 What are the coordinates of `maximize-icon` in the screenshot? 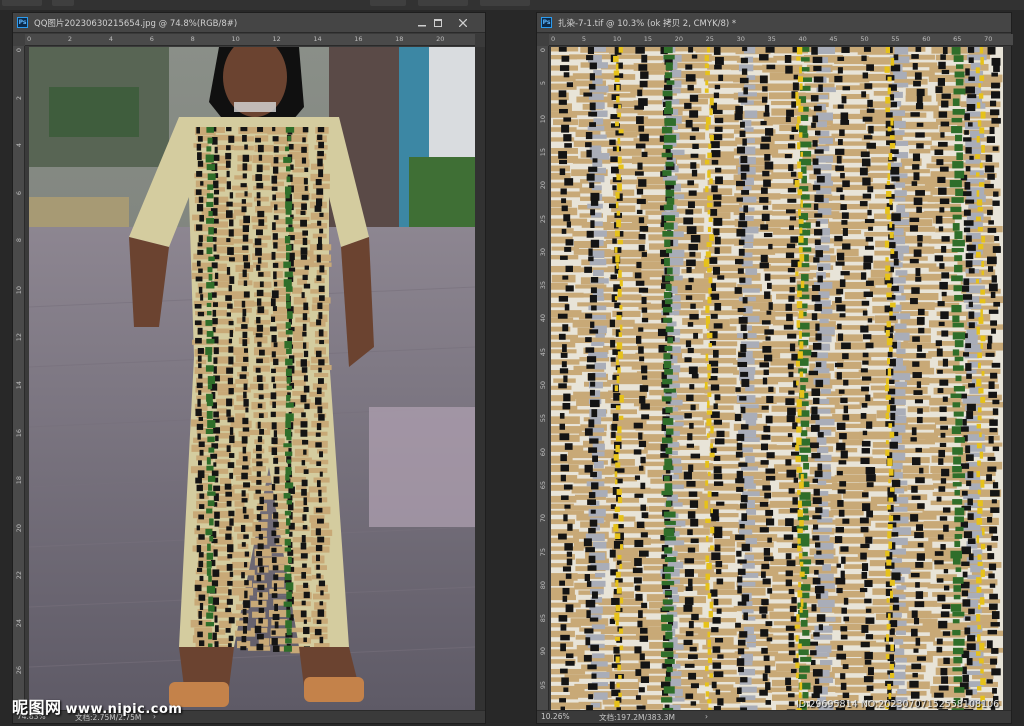 It's located at (438, 22).